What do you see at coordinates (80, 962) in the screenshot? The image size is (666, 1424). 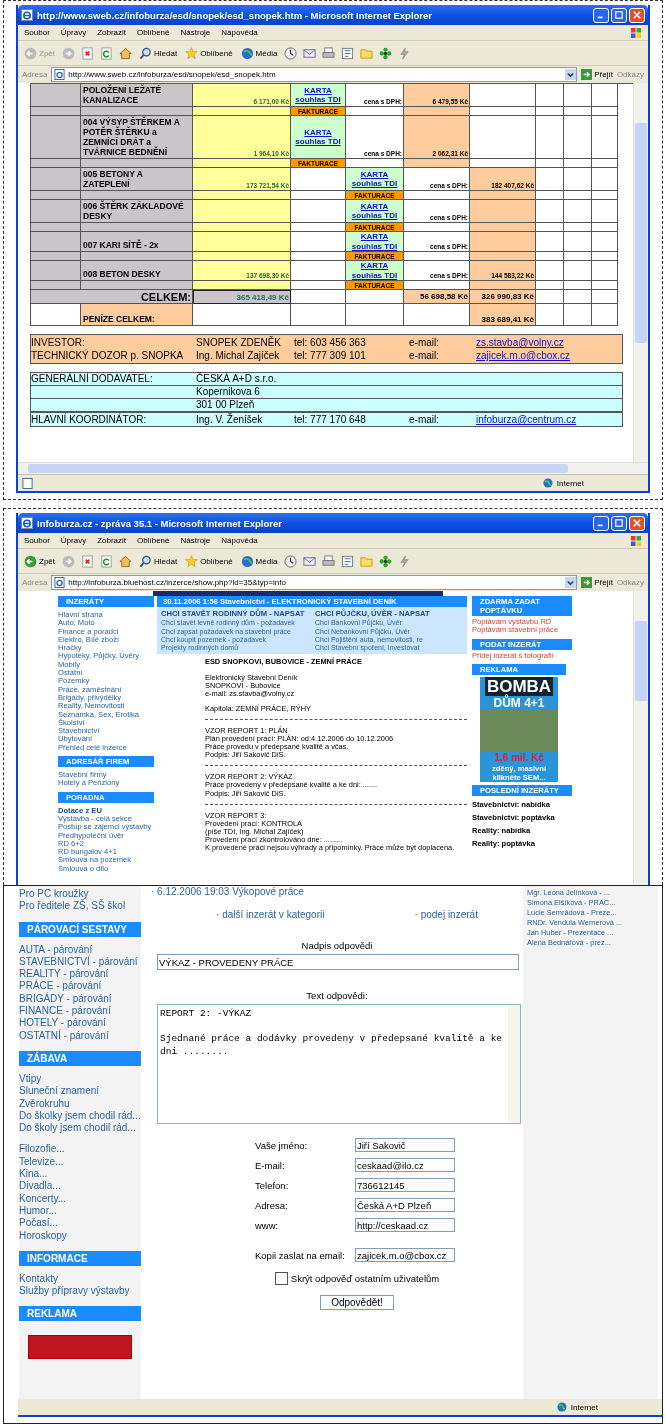 I see `nav-link: STAVEBNICTVÍ - párování` at bounding box center [80, 962].